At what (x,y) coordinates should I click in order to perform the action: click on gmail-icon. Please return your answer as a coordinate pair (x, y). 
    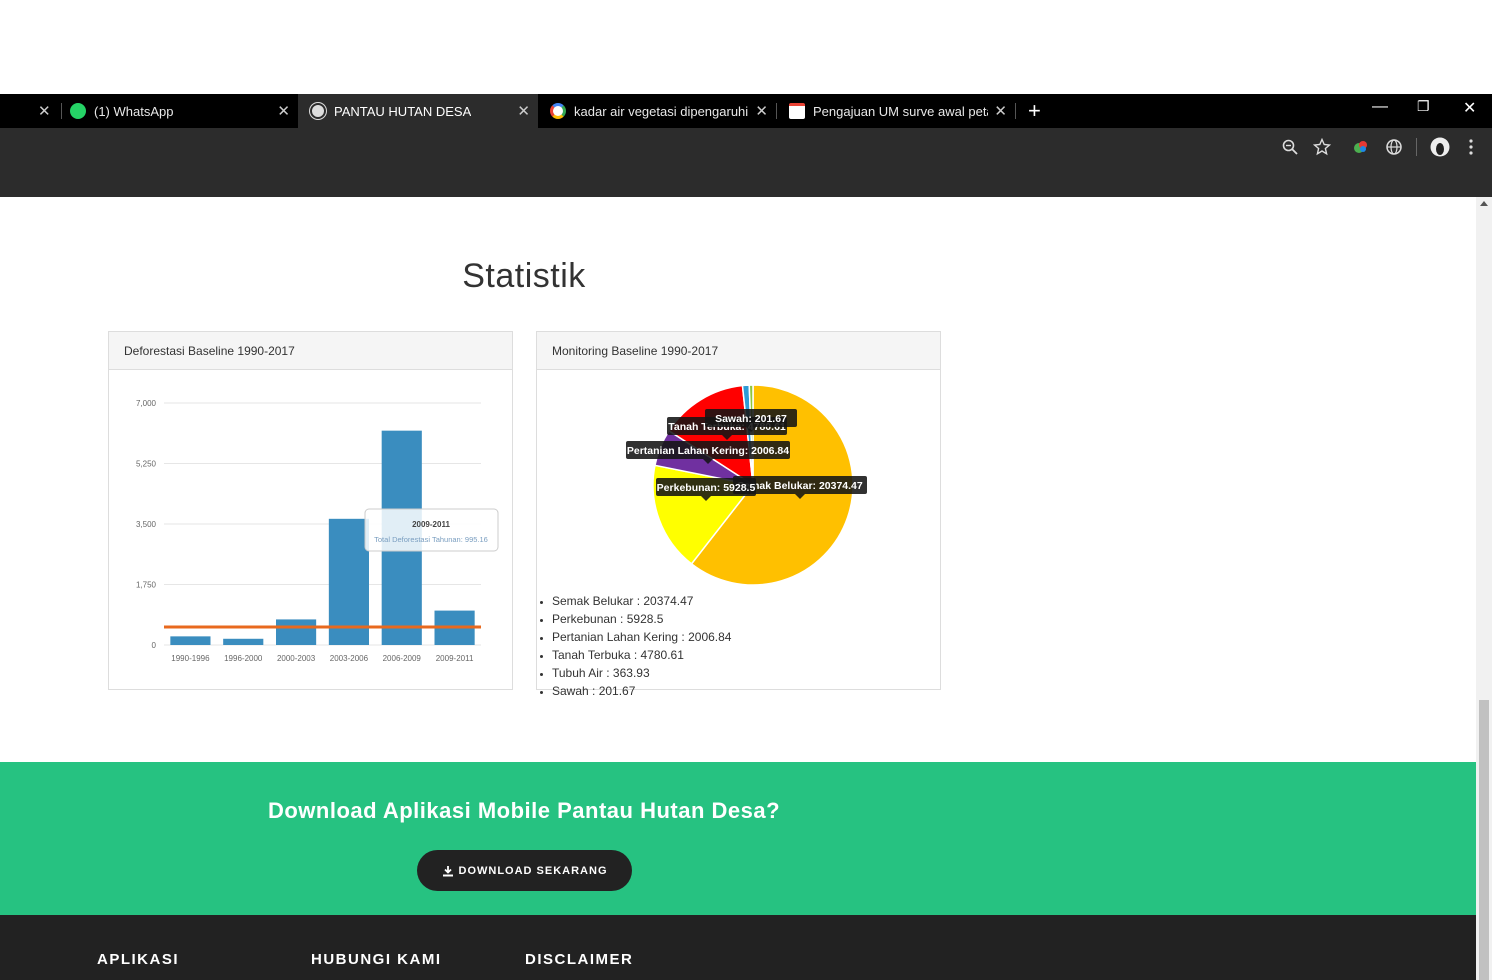
    Looking at the image, I should click on (797, 111).